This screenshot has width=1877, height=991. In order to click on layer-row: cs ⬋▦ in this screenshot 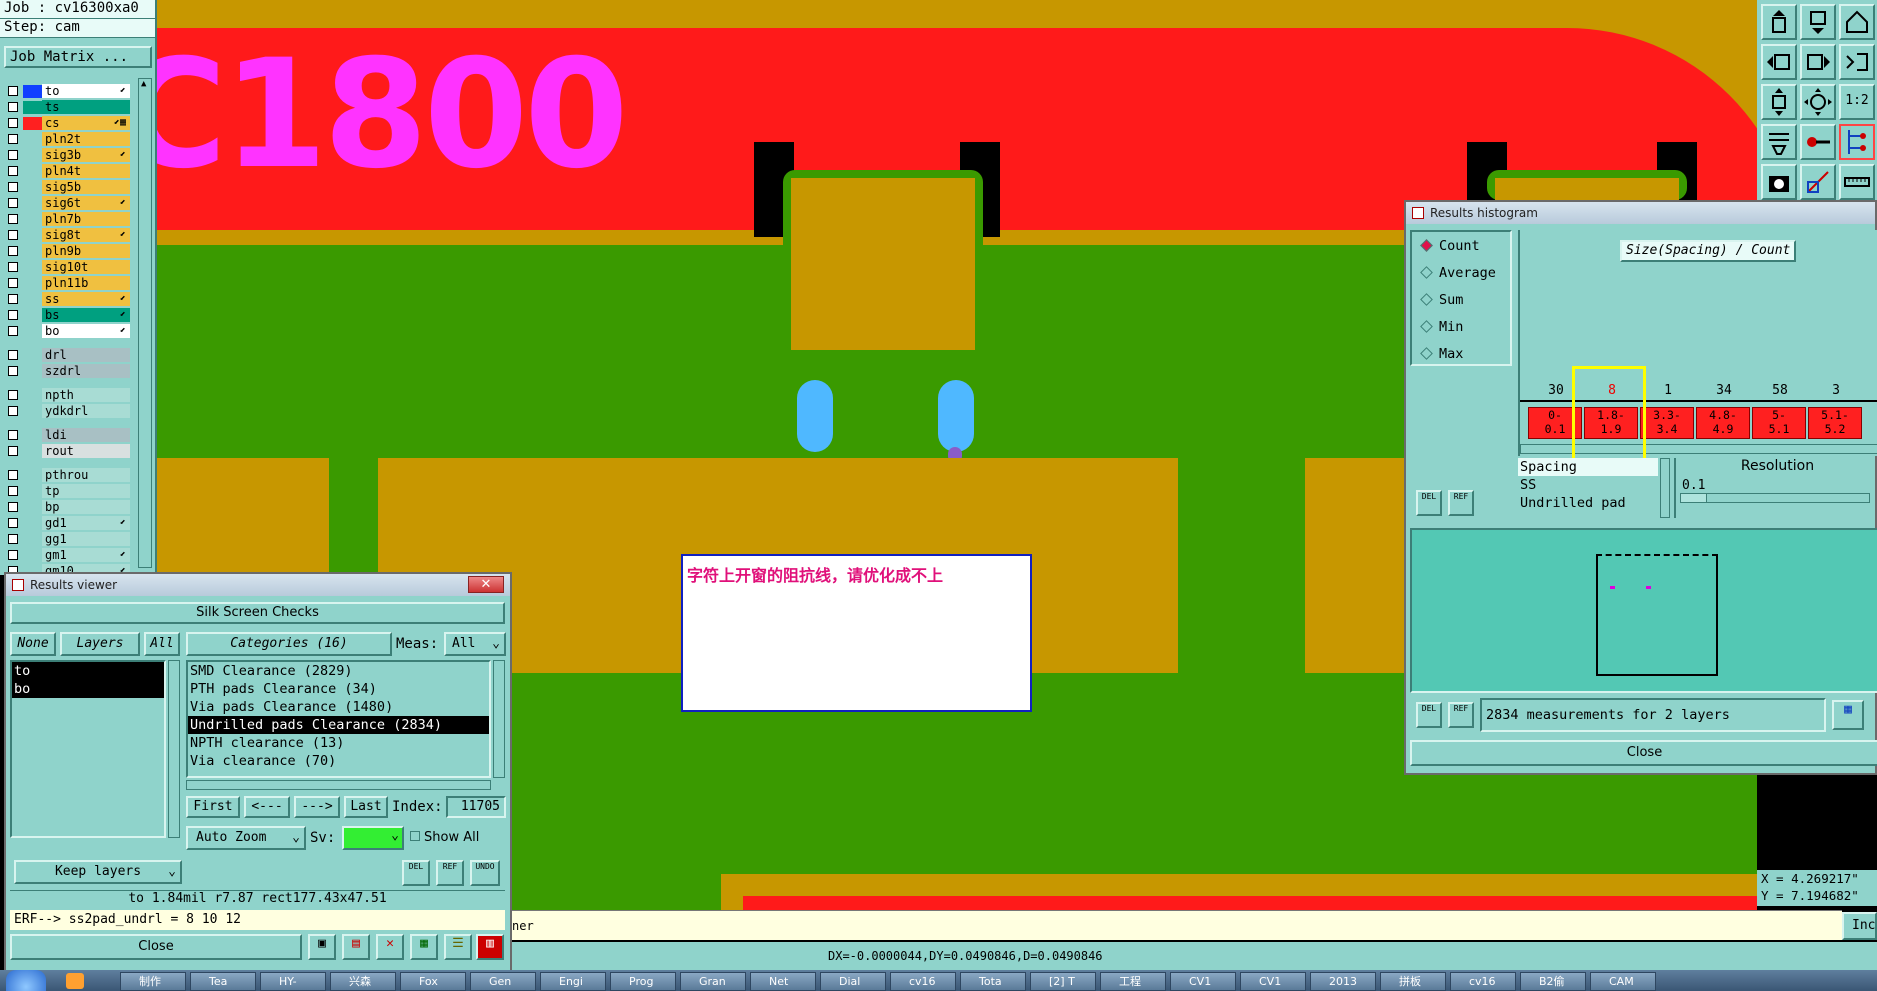, I will do `click(68, 123)`.